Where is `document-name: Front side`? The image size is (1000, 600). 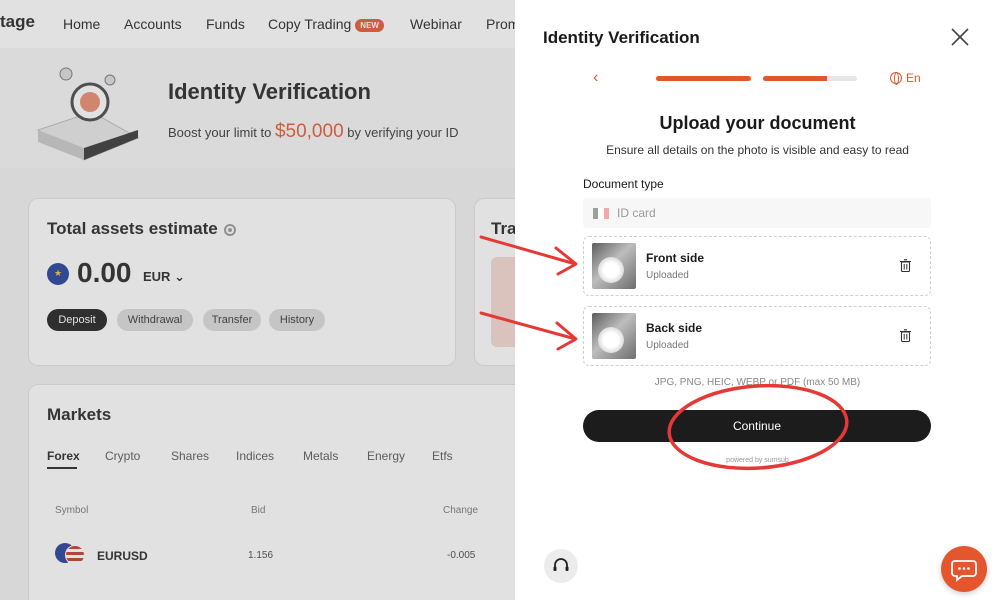
document-name: Front side is located at coordinates (675, 258).